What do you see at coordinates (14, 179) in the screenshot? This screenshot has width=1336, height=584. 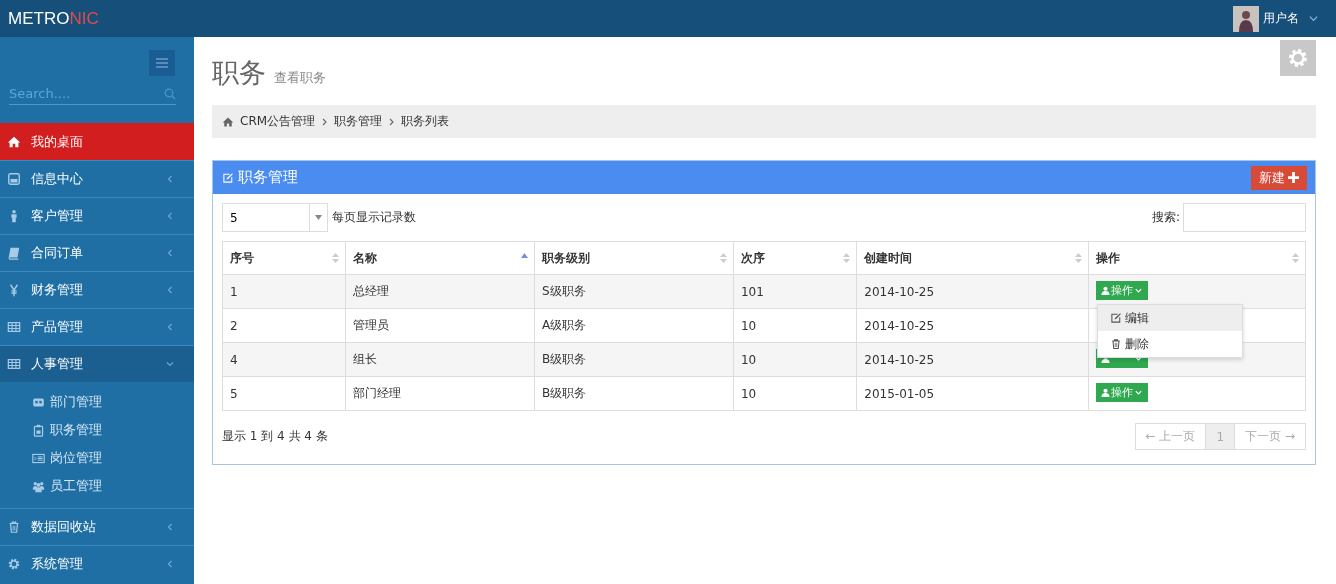 I see `card-icon` at bounding box center [14, 179].